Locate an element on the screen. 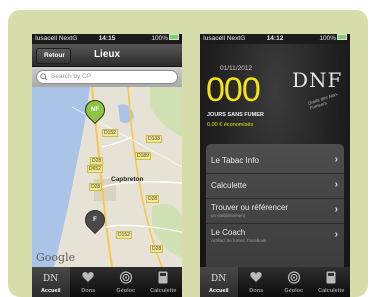  search-input: Search by CP is located at coordinates (107, 77).